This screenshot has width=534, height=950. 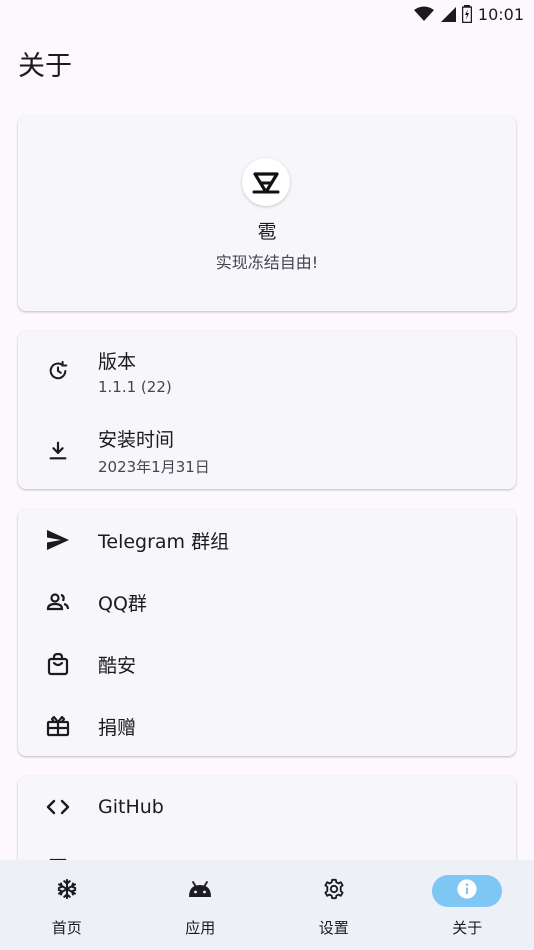 What do you see at coordinates (267, 371) in the screenshot?
I see `version-row: 版本 1.1.1 (22)` at bounding box center [267, 371].